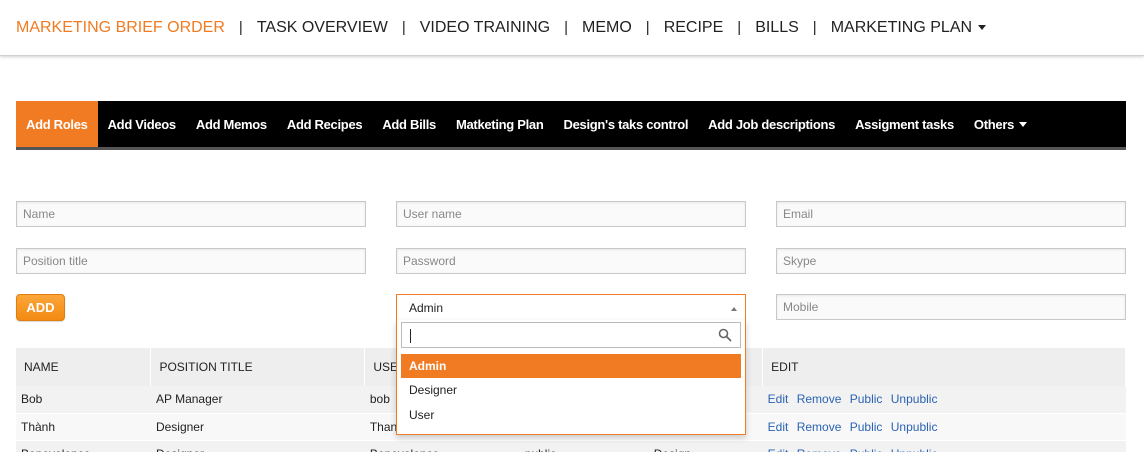 The height and width of the screenshot is (452, 1144). Describe the element at coordinates (322, 28) in the screenshot. I see `nav-task-overview: TASK OVERVIEW` at that location.